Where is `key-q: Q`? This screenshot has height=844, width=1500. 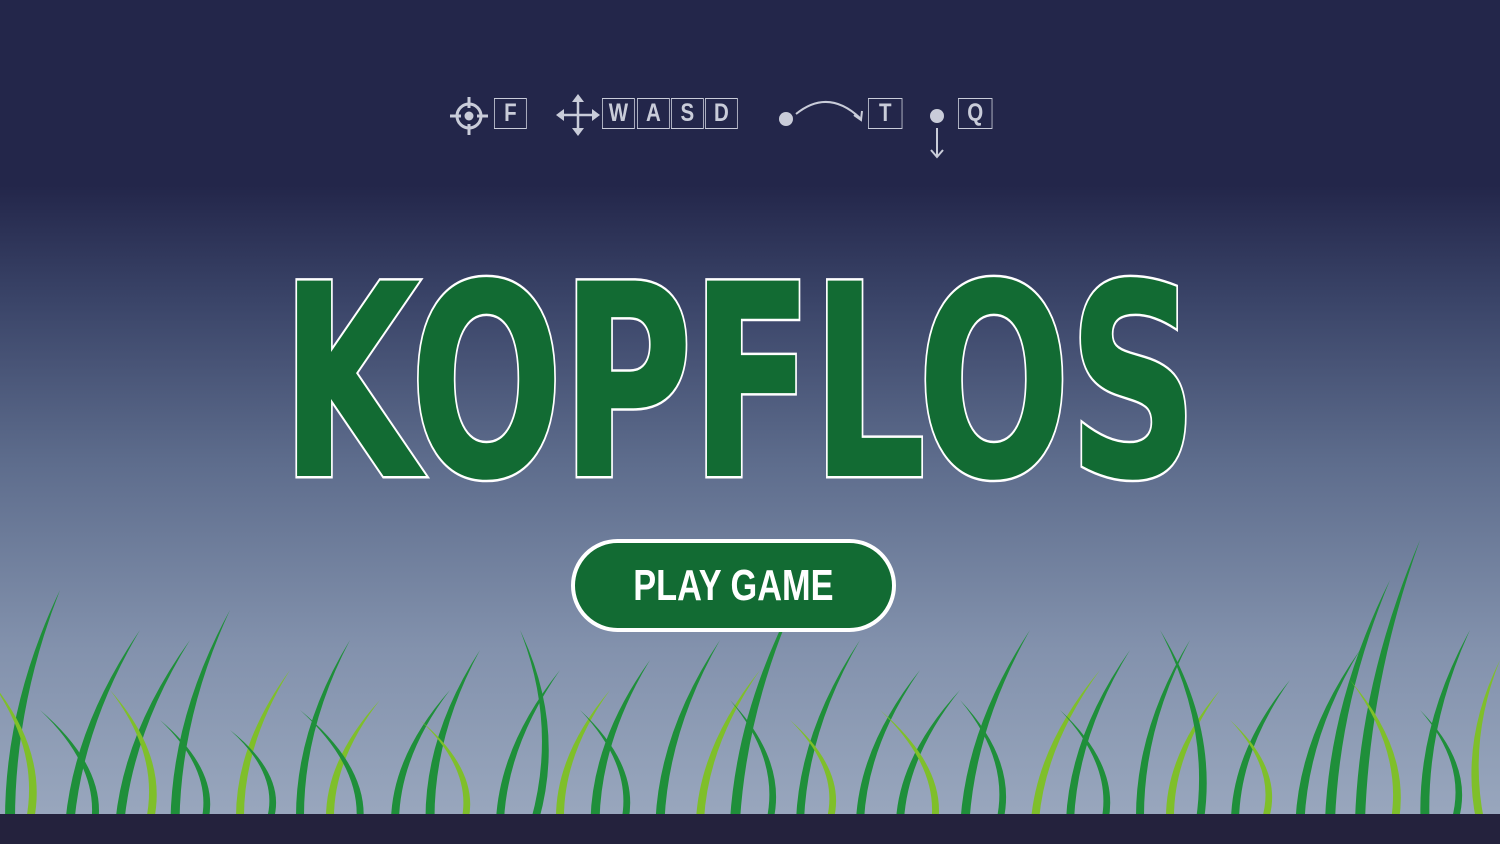 key-q: Q is located at coordinates (975, 113).